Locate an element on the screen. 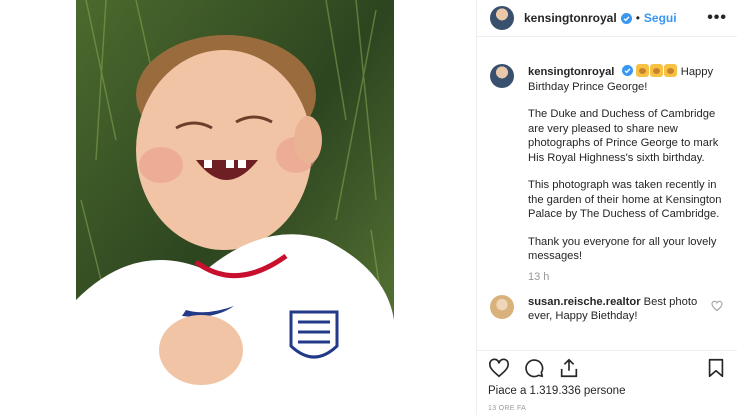 The height and width of the screenshot is (415, 737). caption-username: kensingtonroyal is located at coordinates (571, 72).